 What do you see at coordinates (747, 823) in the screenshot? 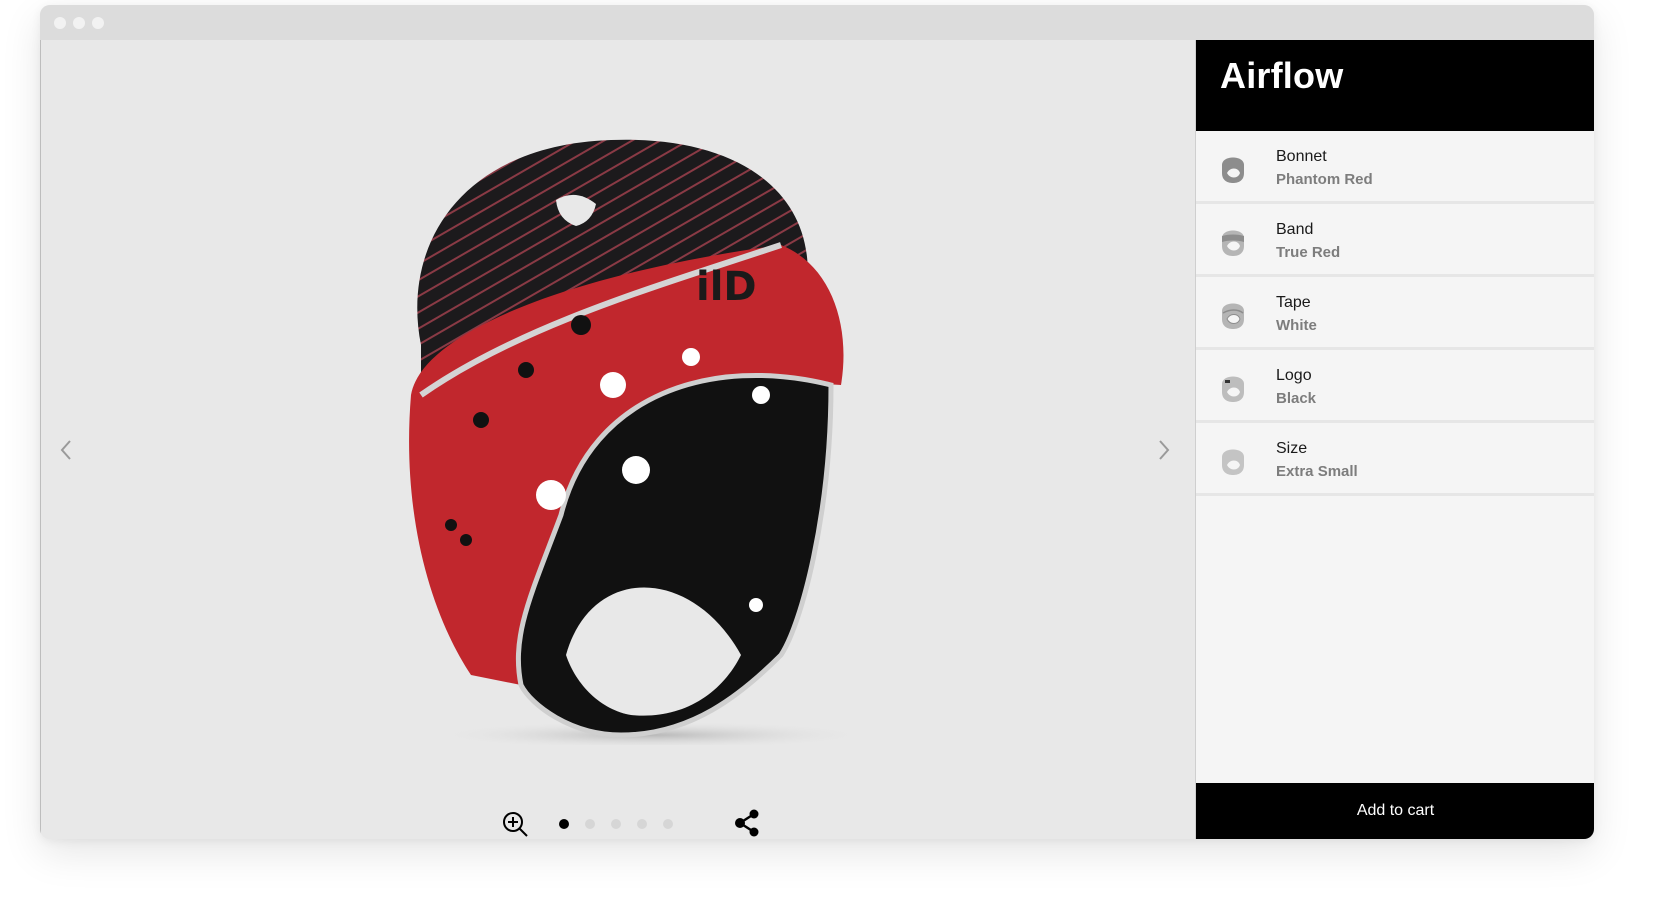
I see `share-icon` at bounding box center [747, 823].